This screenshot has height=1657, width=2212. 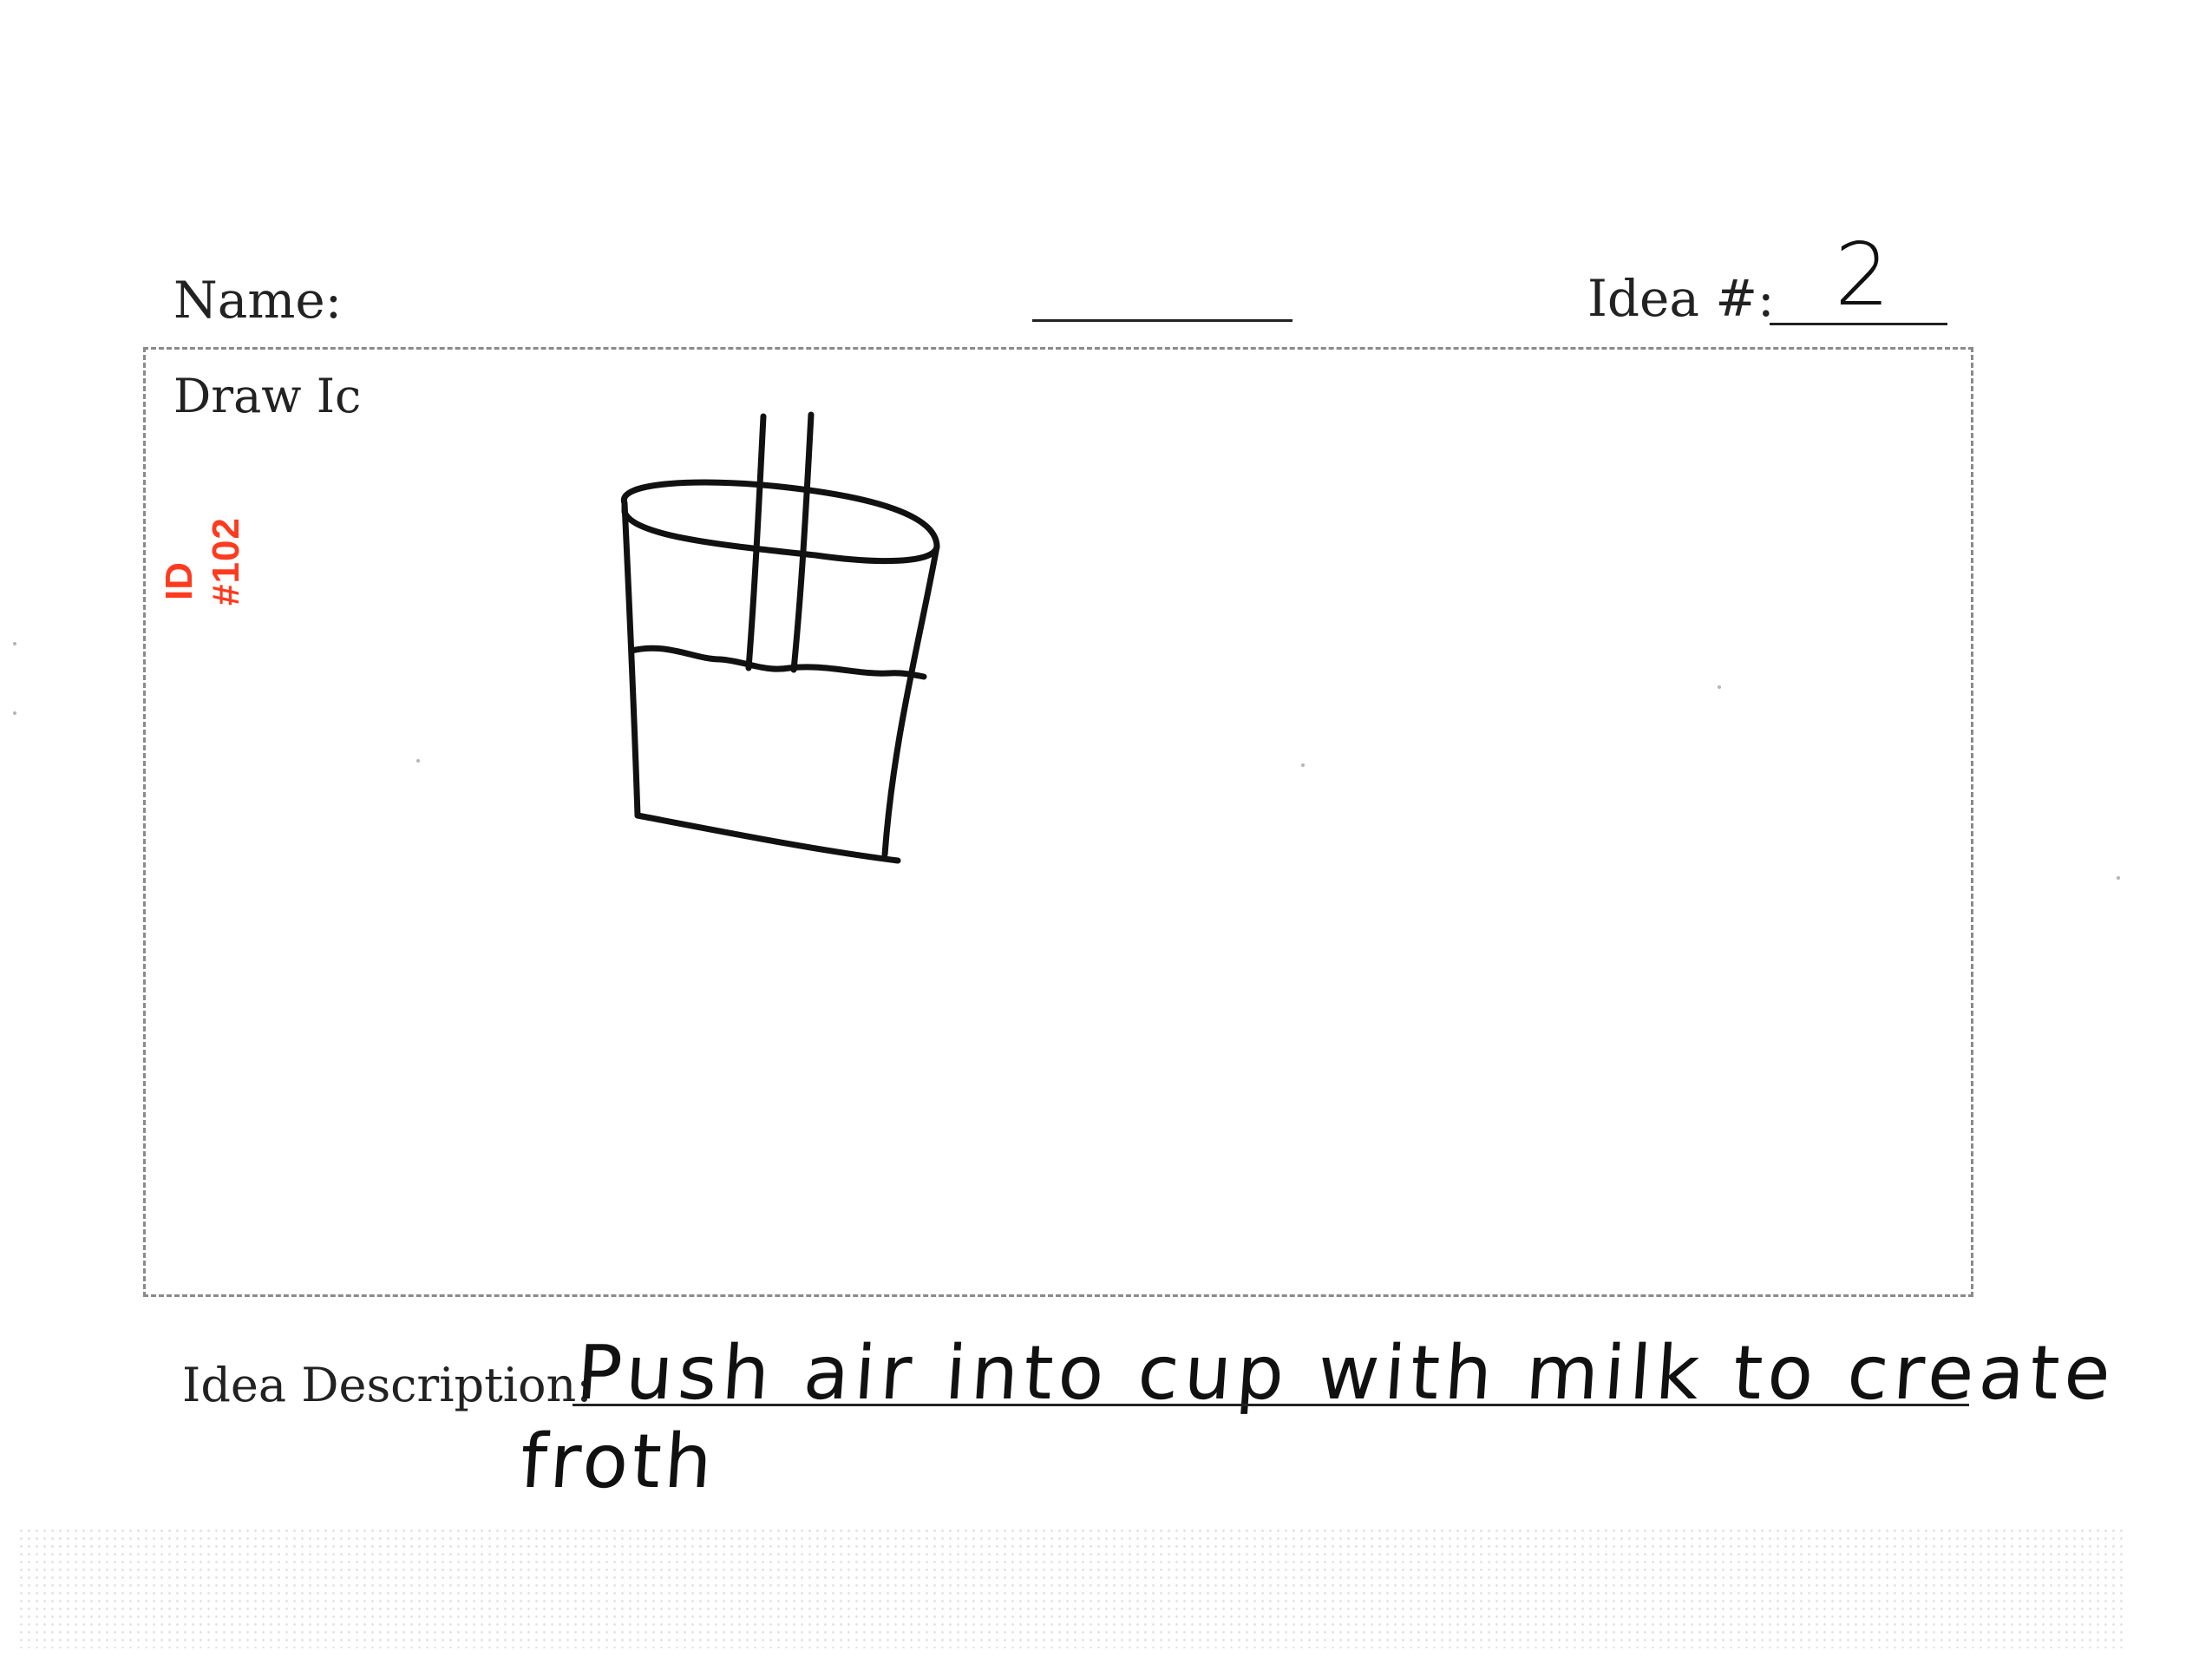 I want to click on cup-with-straw-icon, so click(x=780, y=637).